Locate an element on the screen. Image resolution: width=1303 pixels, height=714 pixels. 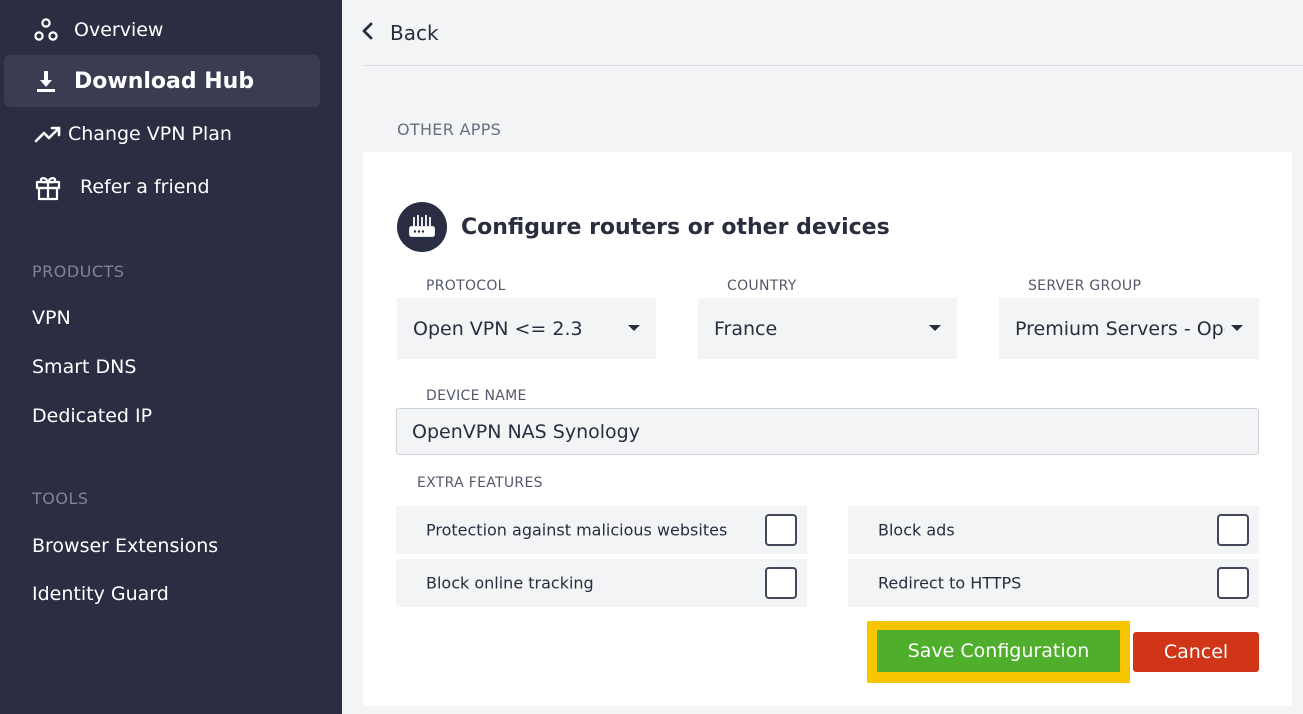
gift-icon is located at coordinates (48, 187).